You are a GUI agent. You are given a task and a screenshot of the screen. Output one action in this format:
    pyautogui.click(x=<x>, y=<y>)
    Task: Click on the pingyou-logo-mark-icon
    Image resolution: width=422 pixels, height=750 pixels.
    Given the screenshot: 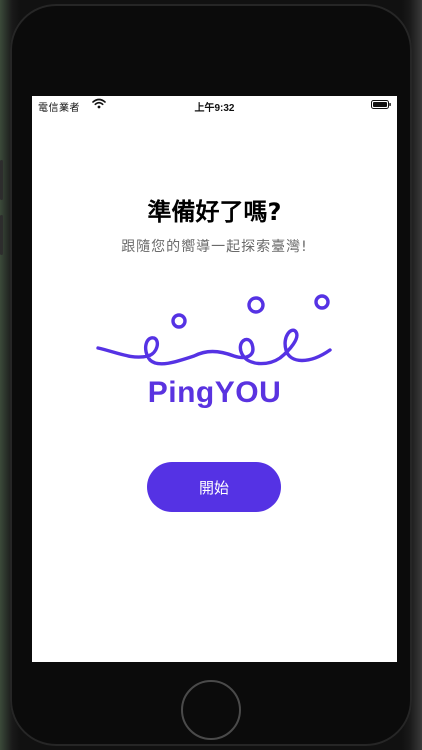 What is the action you would take?
    pyautogui.click(x=214, y=330)
    